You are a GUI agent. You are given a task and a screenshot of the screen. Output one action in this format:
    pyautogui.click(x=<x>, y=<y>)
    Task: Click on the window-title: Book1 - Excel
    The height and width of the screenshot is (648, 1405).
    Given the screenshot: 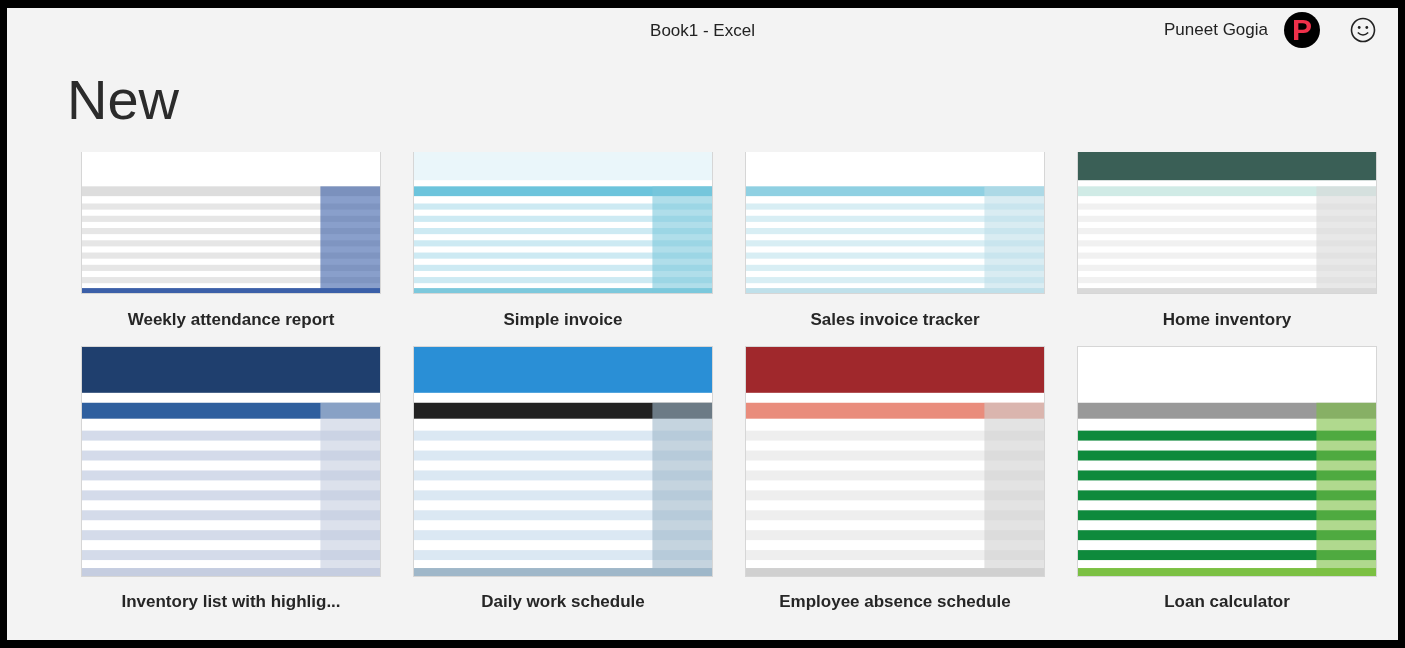 What is the action you would take?
    pyautogui.click(x=702, y=30)
    